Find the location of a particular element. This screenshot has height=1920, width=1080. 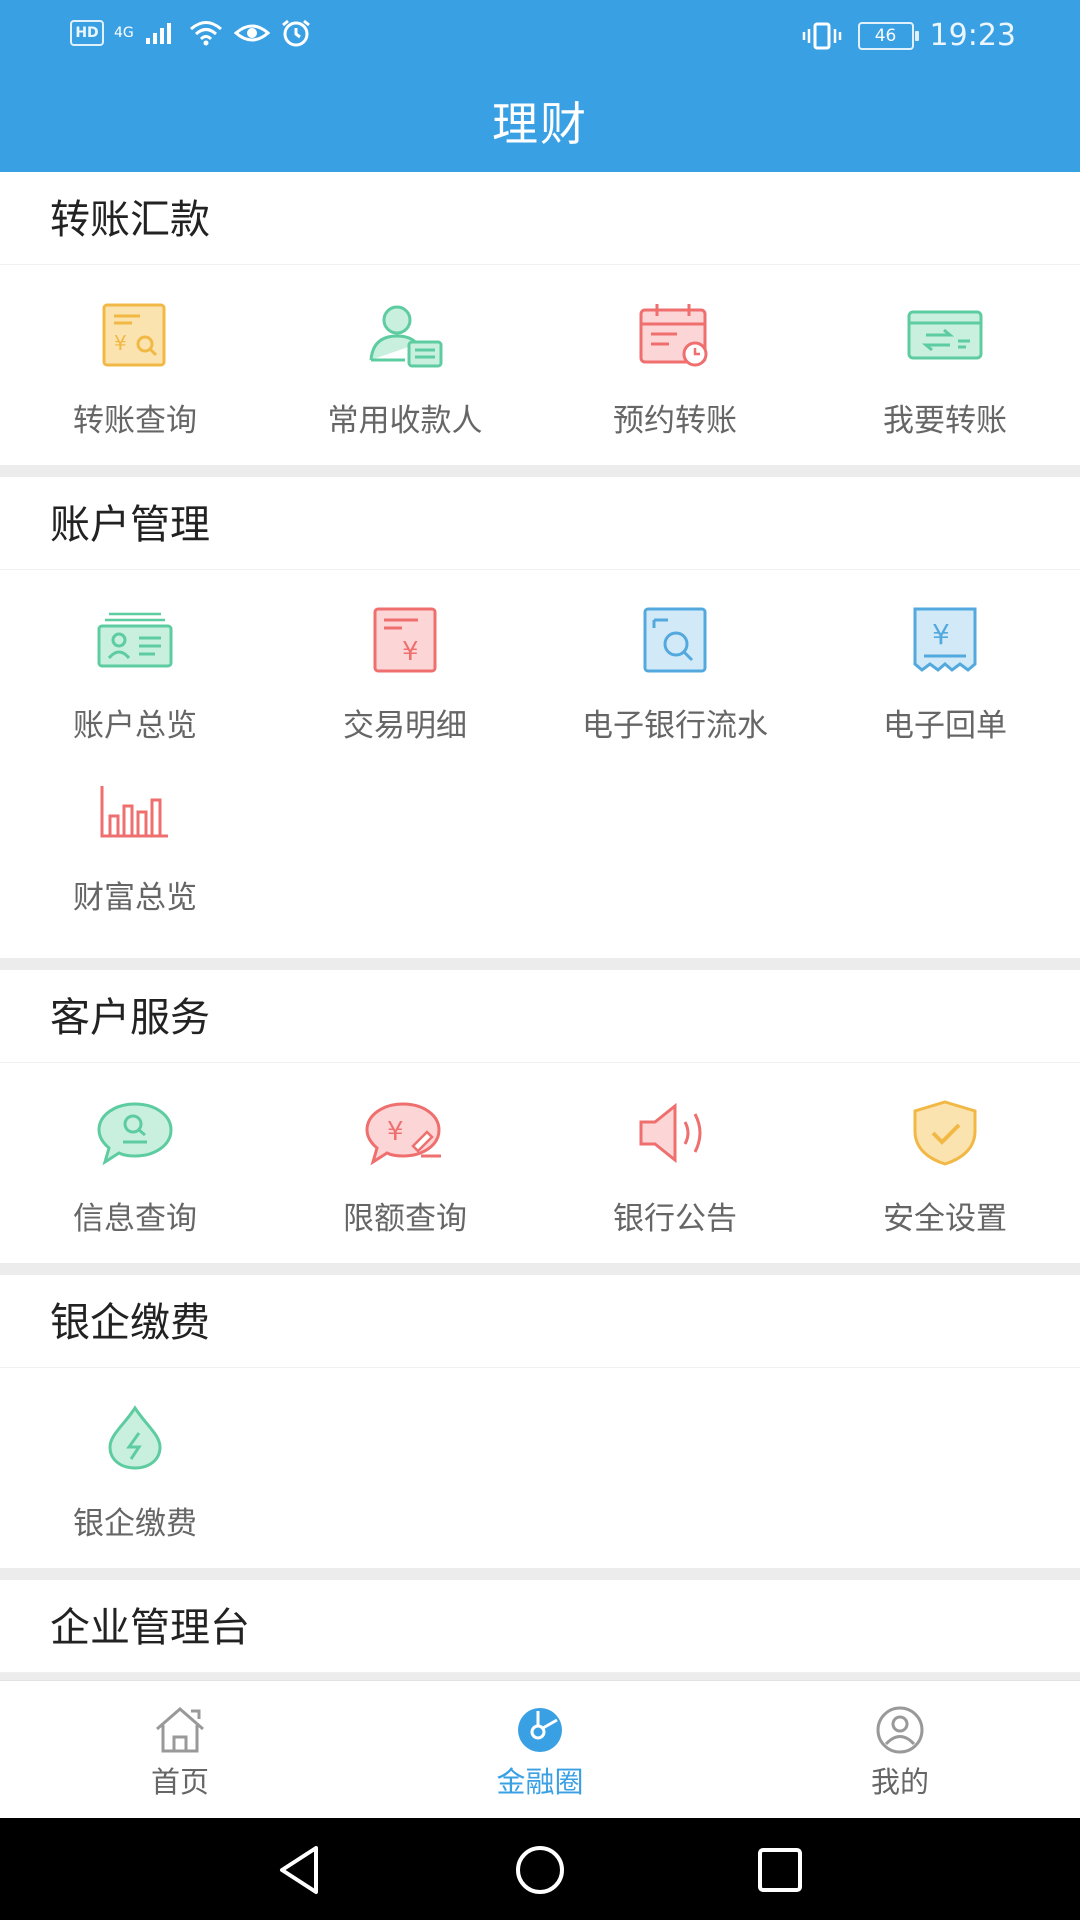

transfer-query-icon: ¥ is located at coordinates (135, 335).